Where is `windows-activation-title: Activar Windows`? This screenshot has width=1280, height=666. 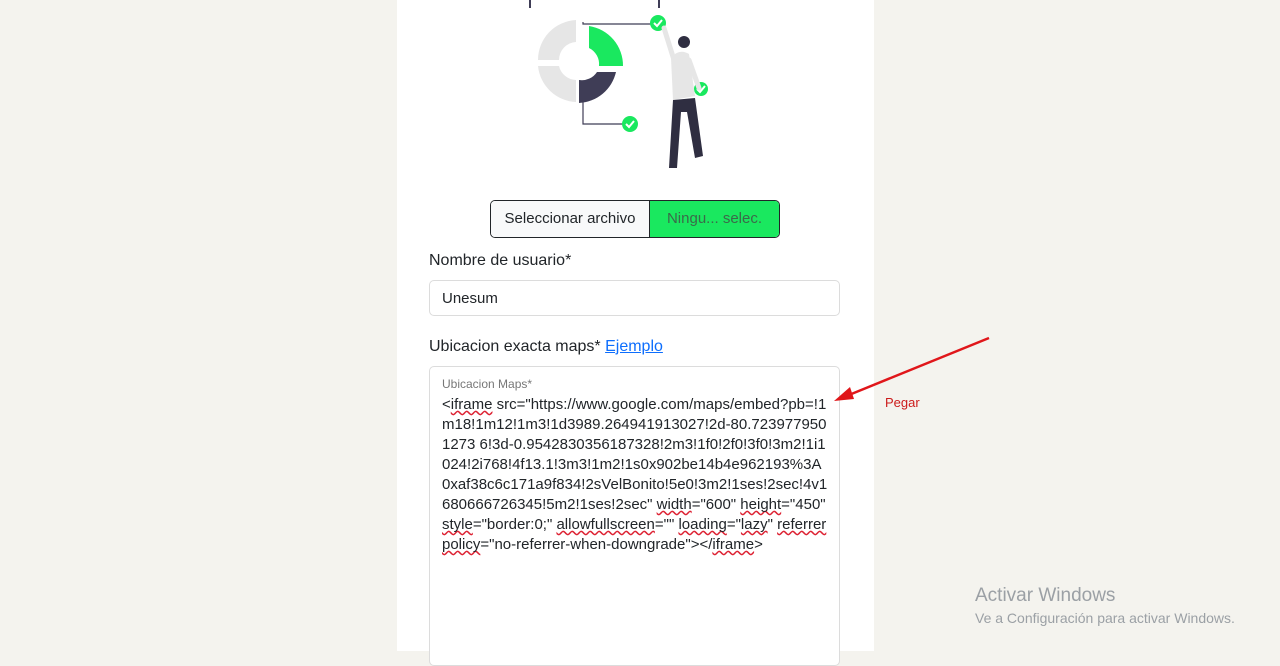 windows-activation-title: Activar Windows is located at coordinates (1045, 595).